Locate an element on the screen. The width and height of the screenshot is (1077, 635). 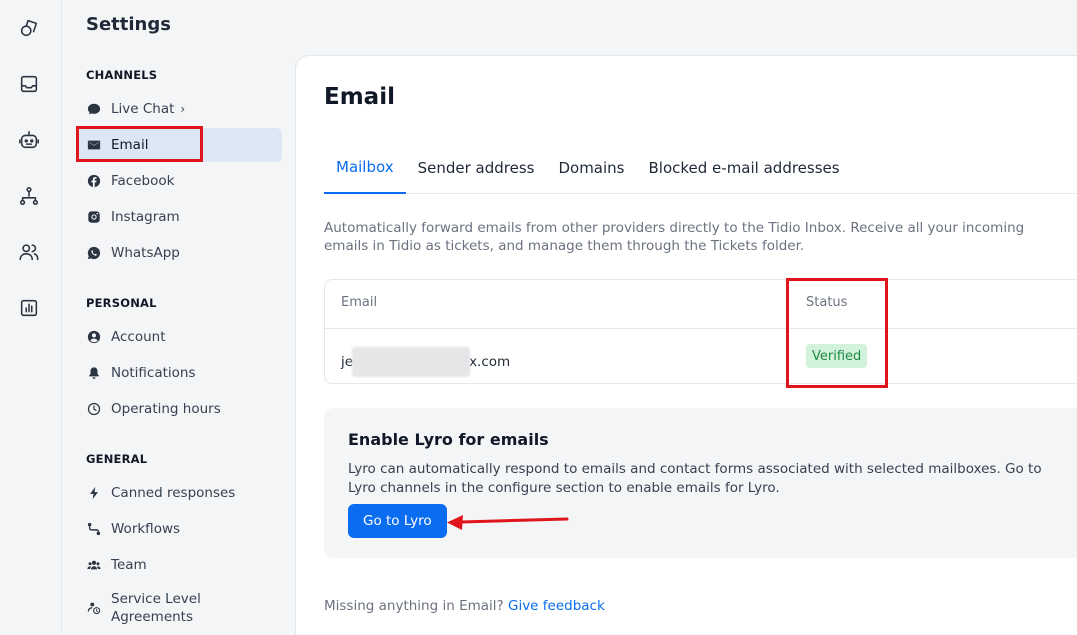
sidebar-item-label: Operating hours is located at coordinates (166, 409).